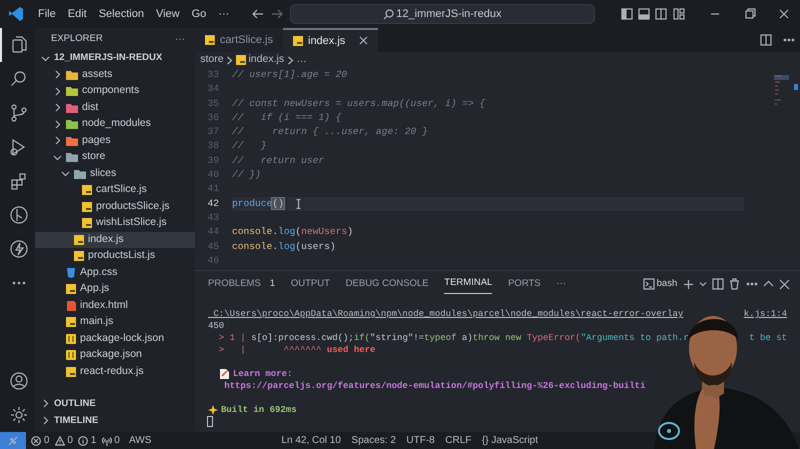  What do you see at coordinates (115, 289) in the screenshot?
I see `tree-item: App.js` at bounding box center [115, 289].